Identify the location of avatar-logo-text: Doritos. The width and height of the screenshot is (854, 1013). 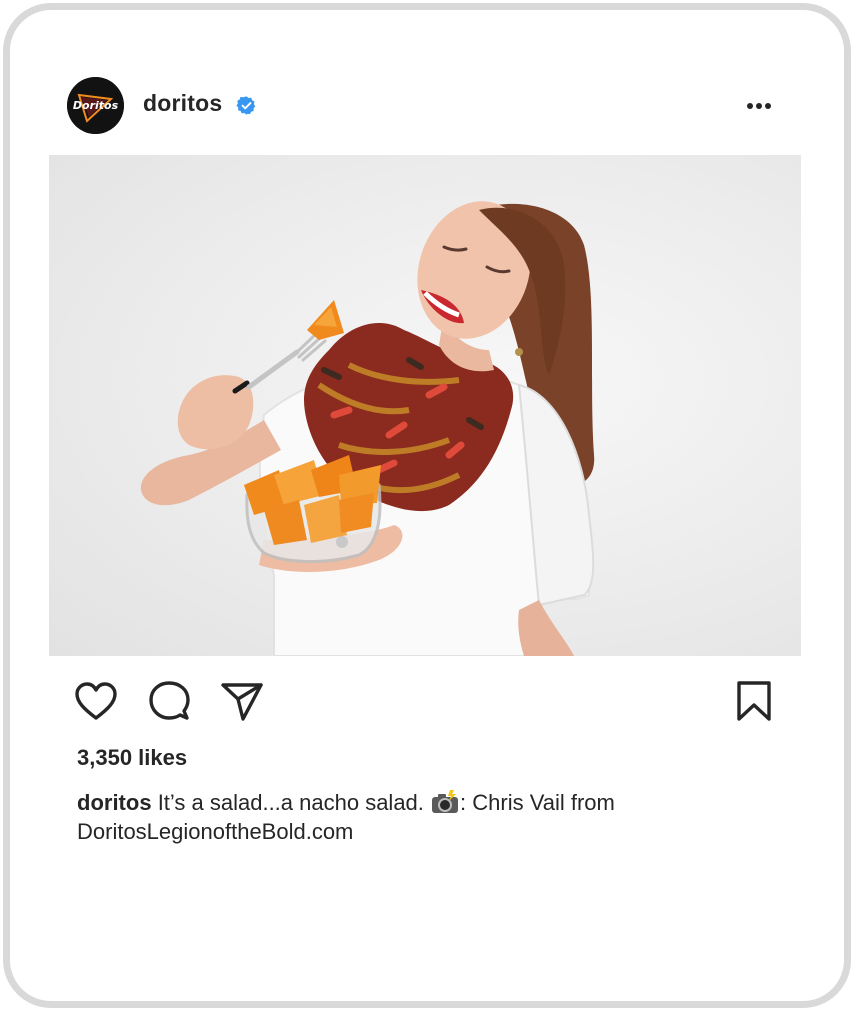
(96, 105).